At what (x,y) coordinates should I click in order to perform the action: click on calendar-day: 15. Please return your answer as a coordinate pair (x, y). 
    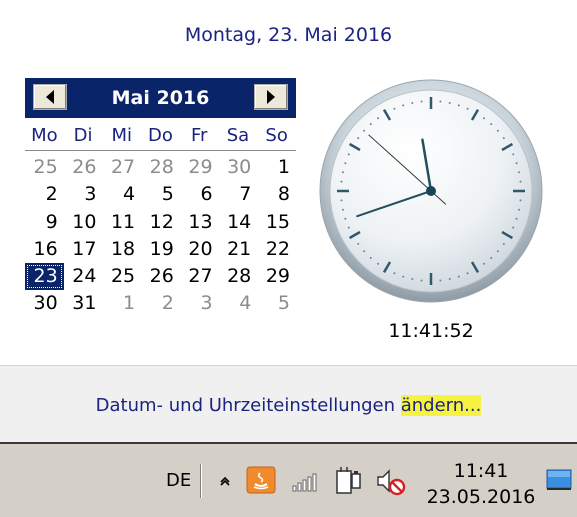
    Looking at the image, I should click on (276, 222).